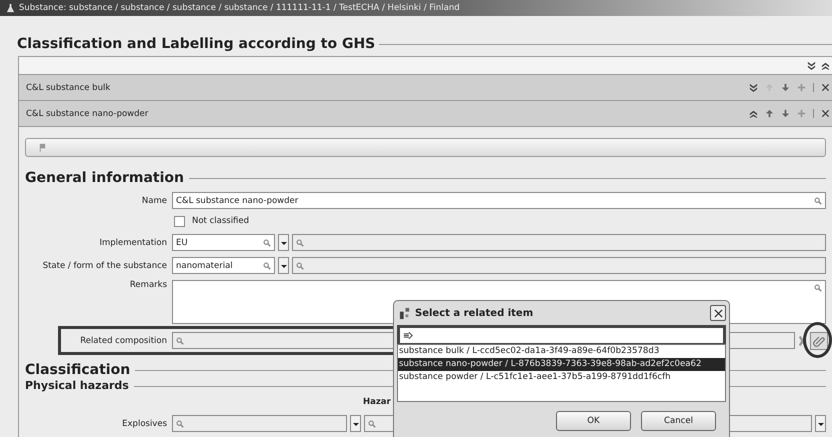  I want to click on checkbox-label: Not classified, so click(221, 221).